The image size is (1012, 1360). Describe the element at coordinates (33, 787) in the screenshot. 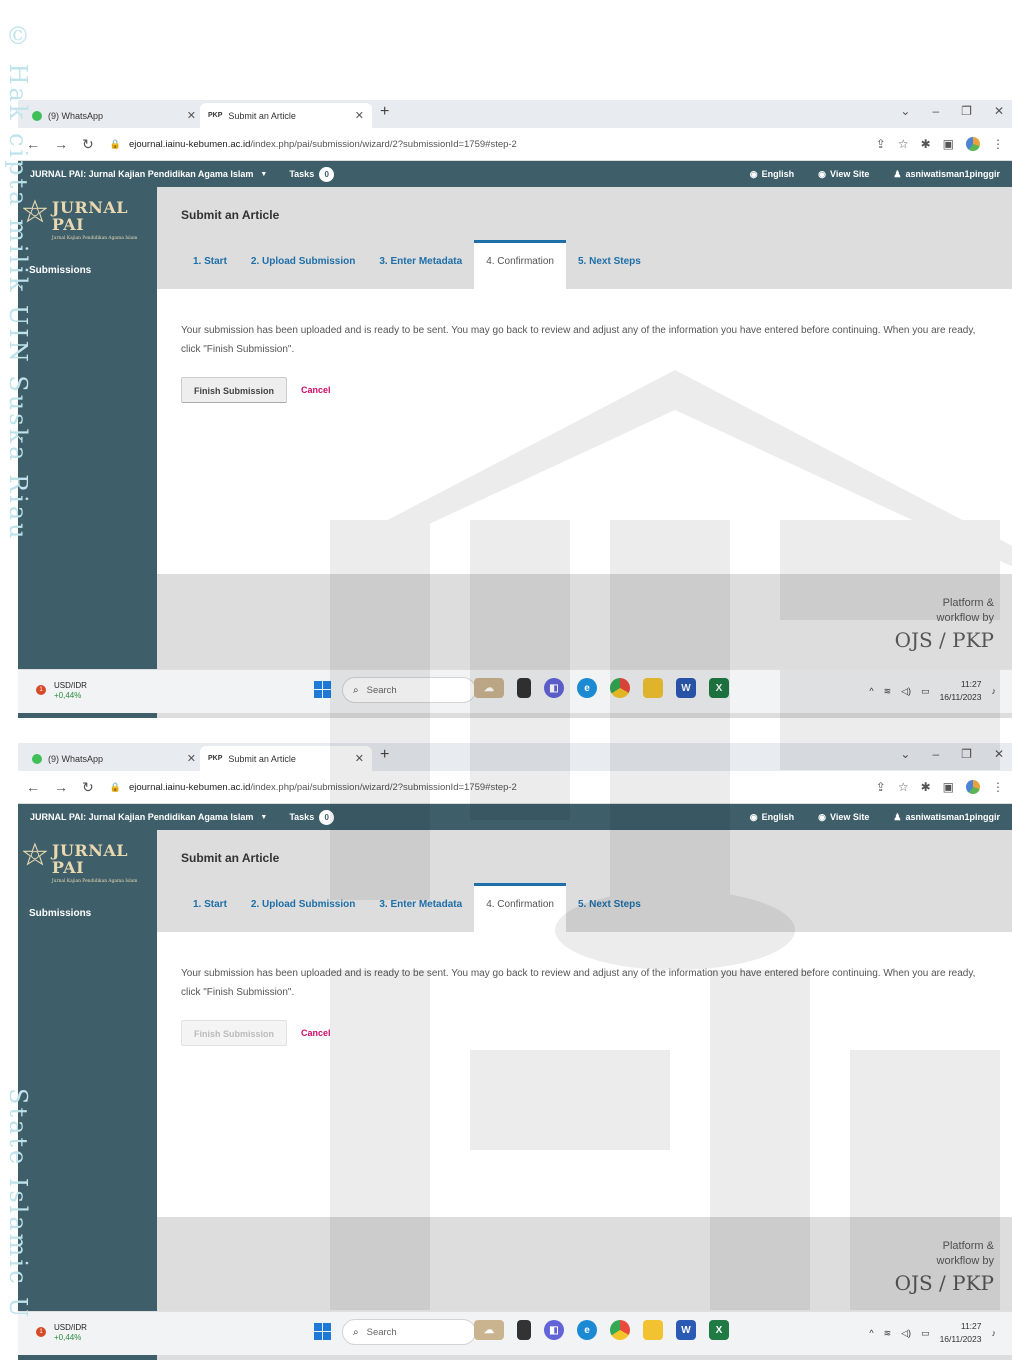

I see `back-icon: ←` at that location.